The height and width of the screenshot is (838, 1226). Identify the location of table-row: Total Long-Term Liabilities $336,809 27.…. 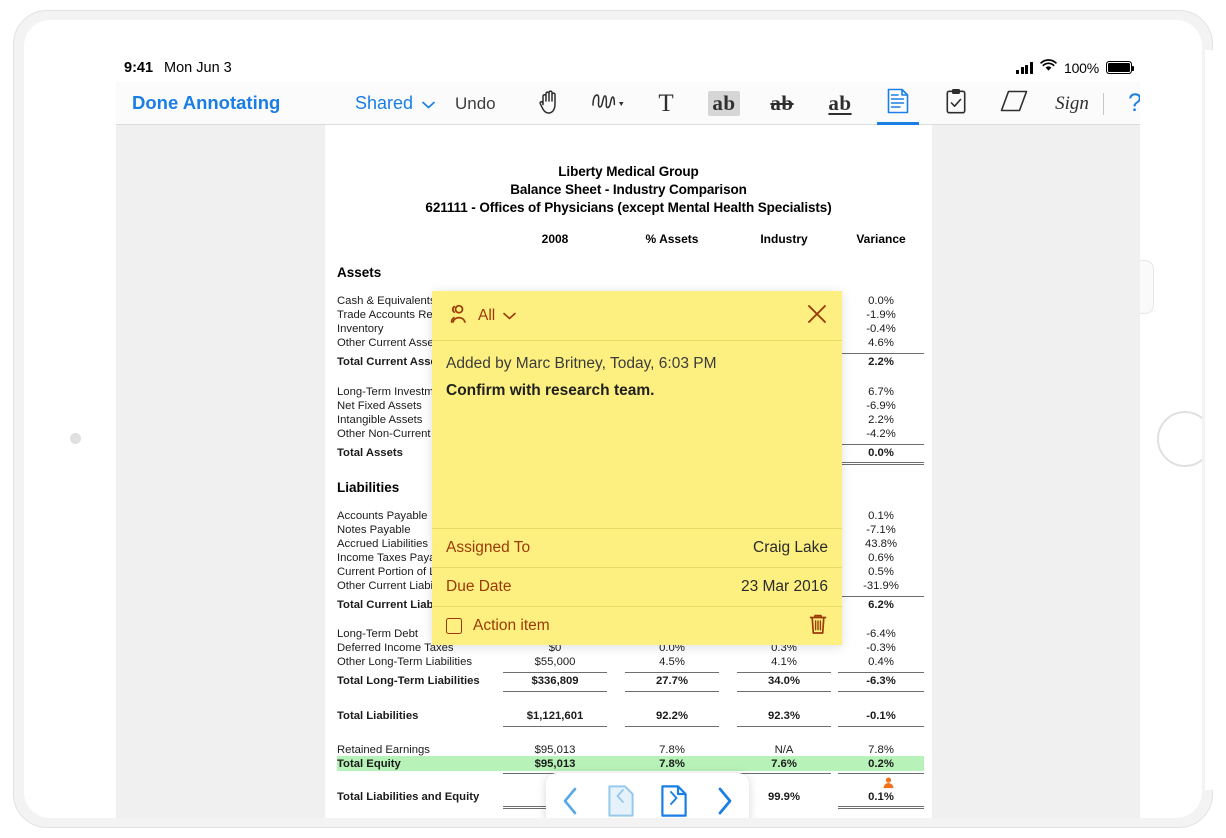
(628, 682).